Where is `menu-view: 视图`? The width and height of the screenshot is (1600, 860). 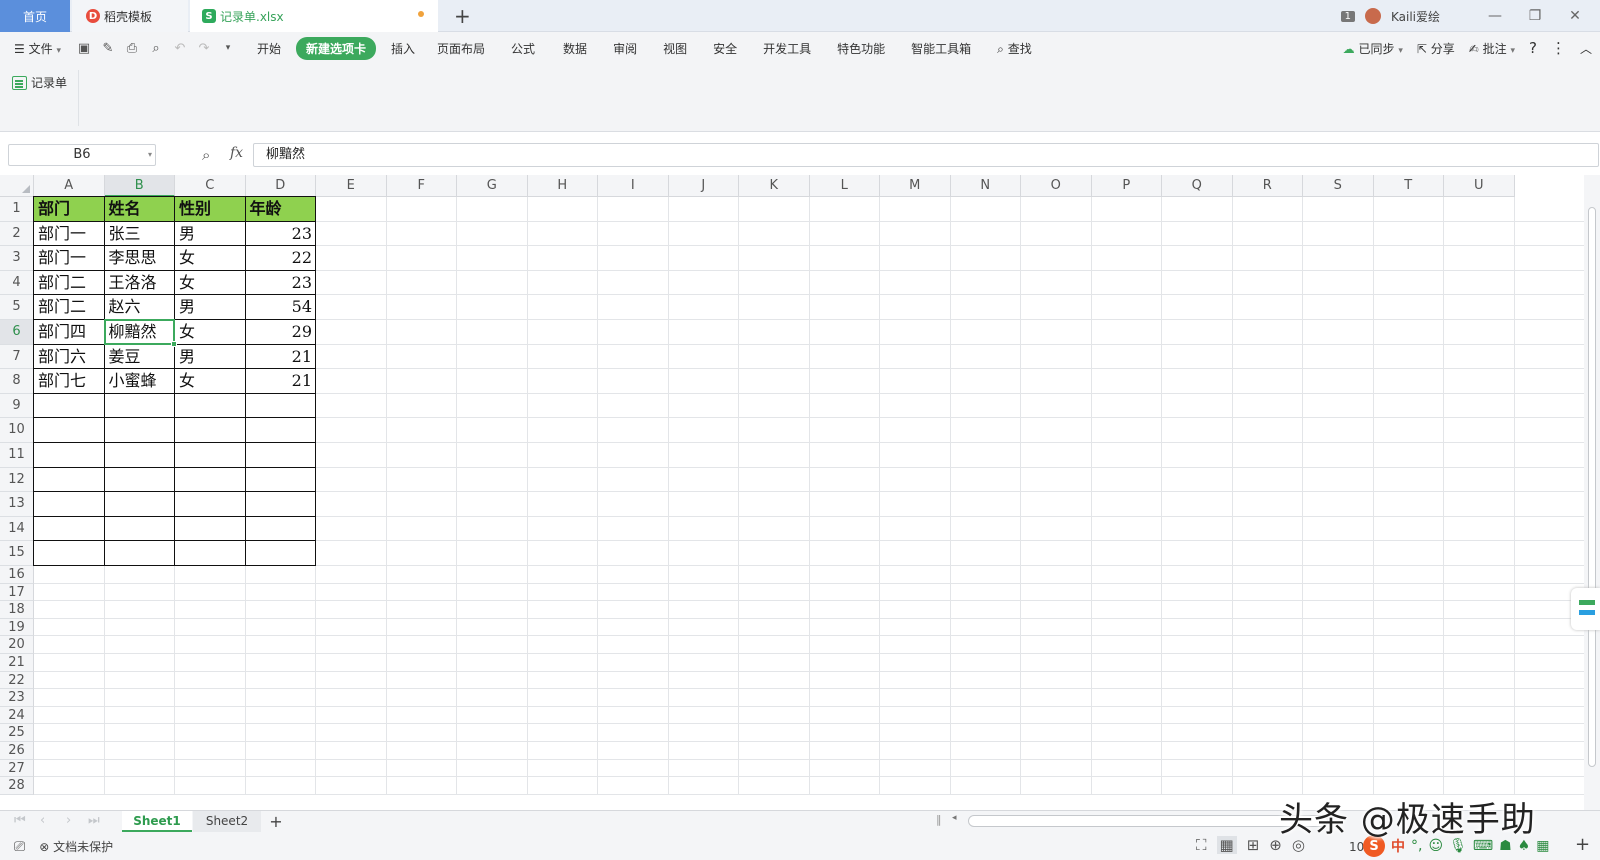 menu-view: 视图 is located at coordinates (675, 48).